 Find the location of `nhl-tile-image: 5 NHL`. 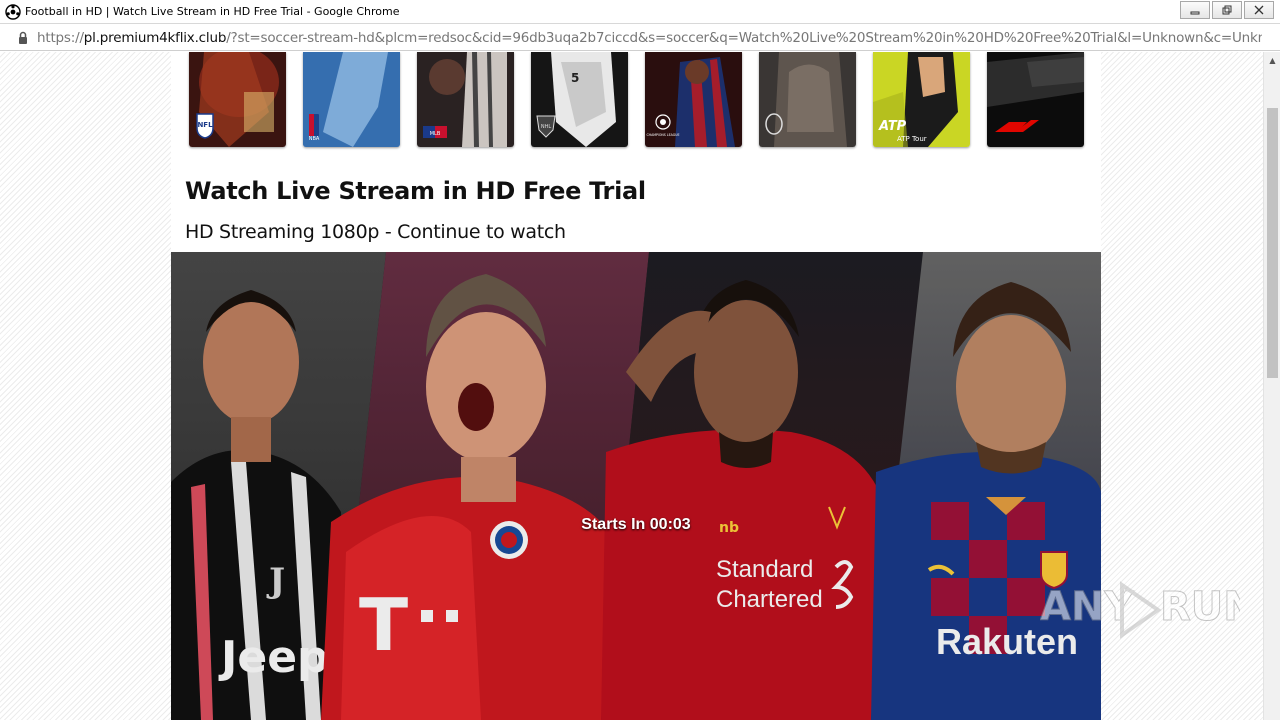

nhl-tile-image: 5 NHL is located at coordinates (579, 99).